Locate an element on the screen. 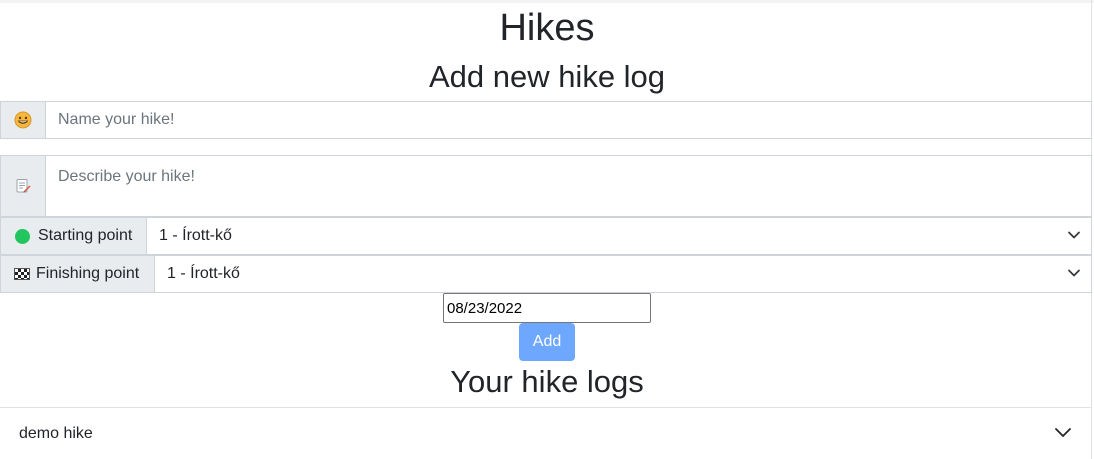  hike-log-item: demo hike is located at coordinates (546, 433).